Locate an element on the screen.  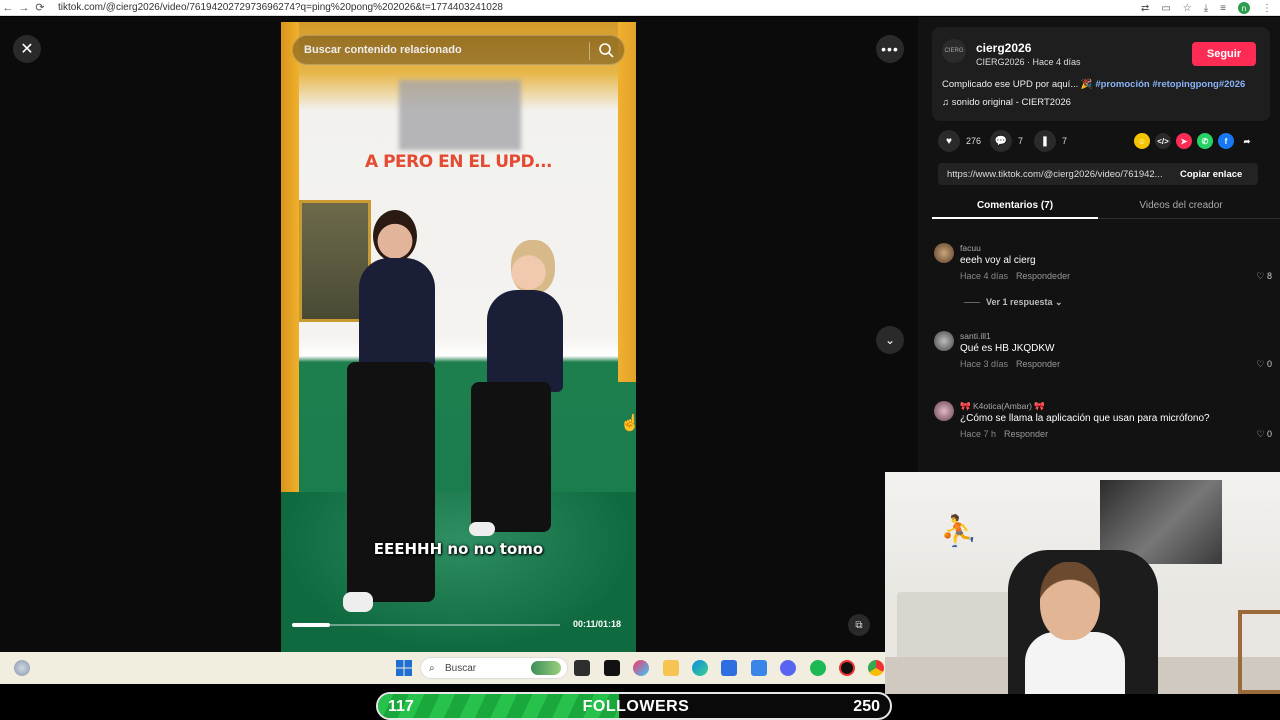
outlook-icon is located at coordinates (759, 668).